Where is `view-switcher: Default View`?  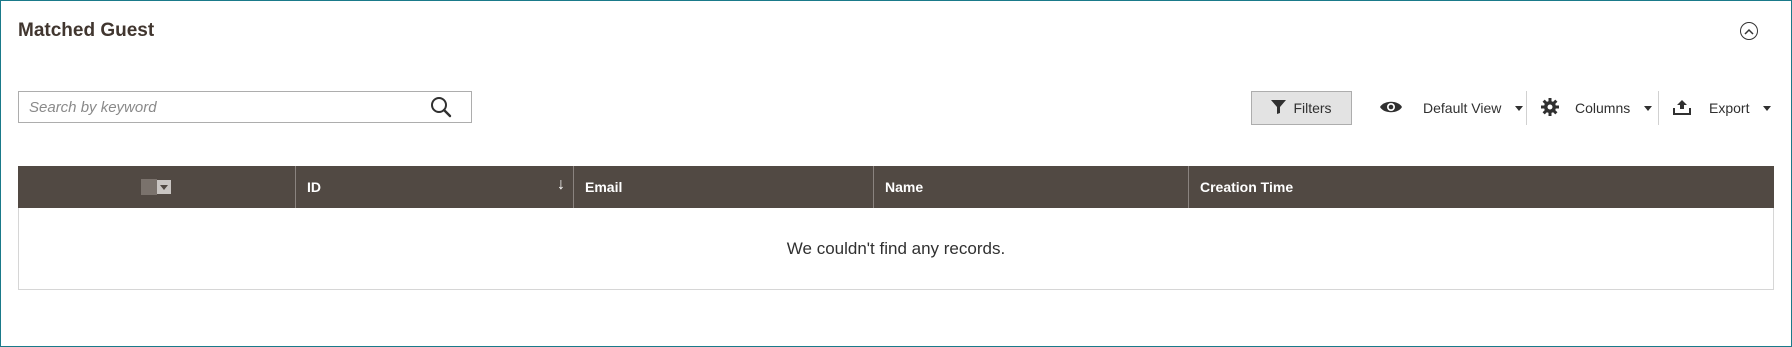 view-switcher: Default View is located at coordinates (1451, 108).